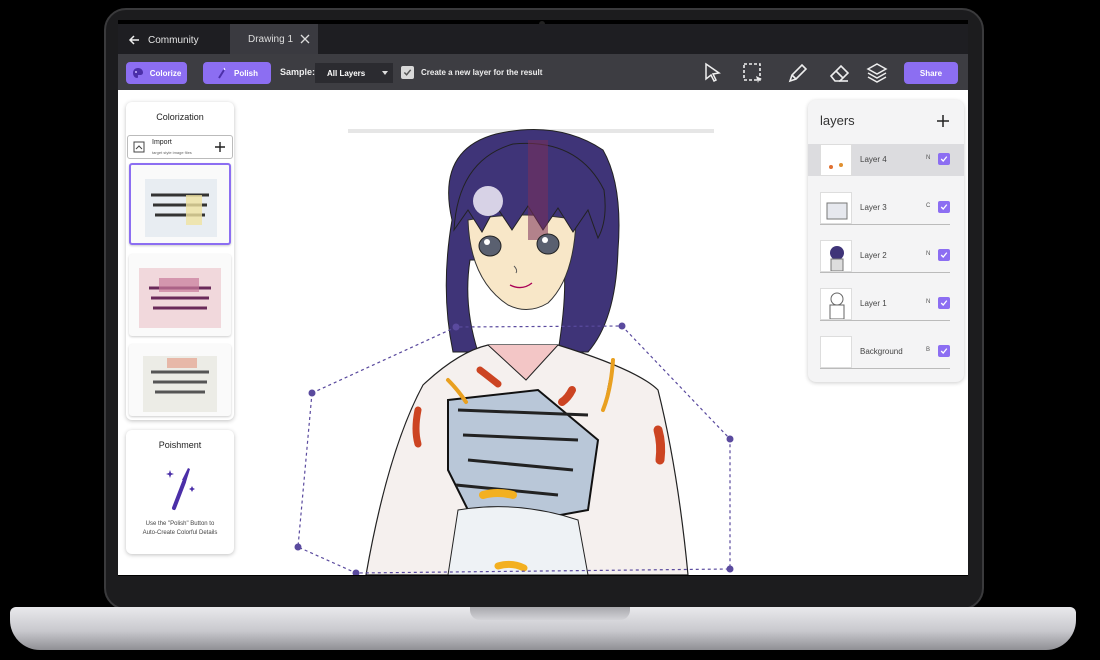  I want to click on layer-mode: C, so click(928, 206).